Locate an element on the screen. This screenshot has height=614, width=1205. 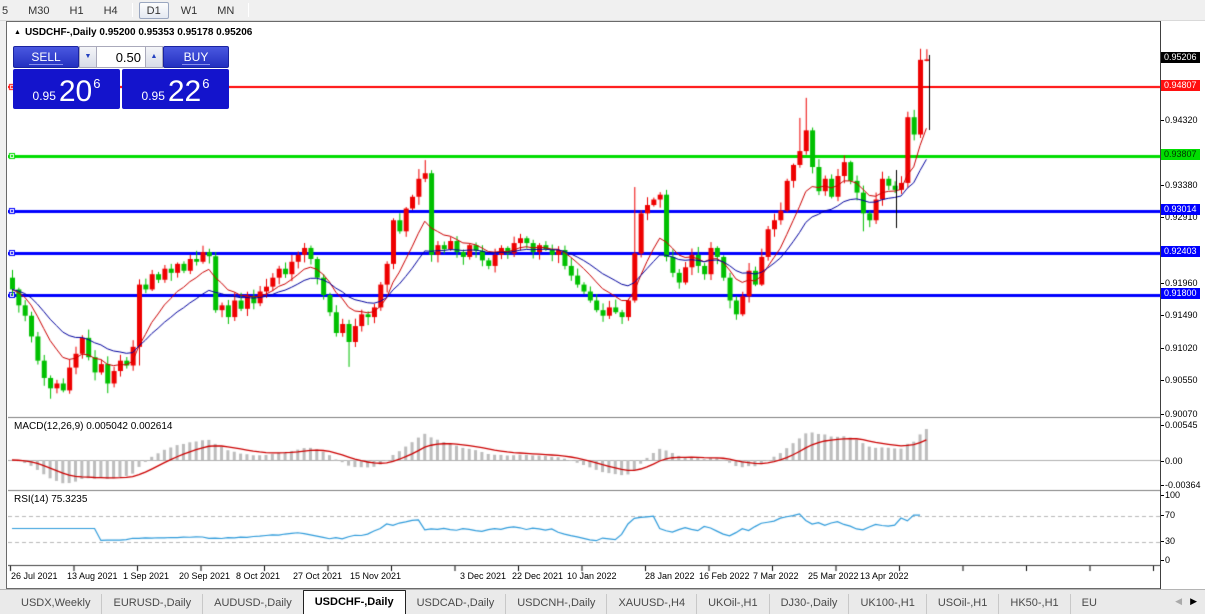
rsi-axis-tick: 30 is located at coordinates (1168, 541).